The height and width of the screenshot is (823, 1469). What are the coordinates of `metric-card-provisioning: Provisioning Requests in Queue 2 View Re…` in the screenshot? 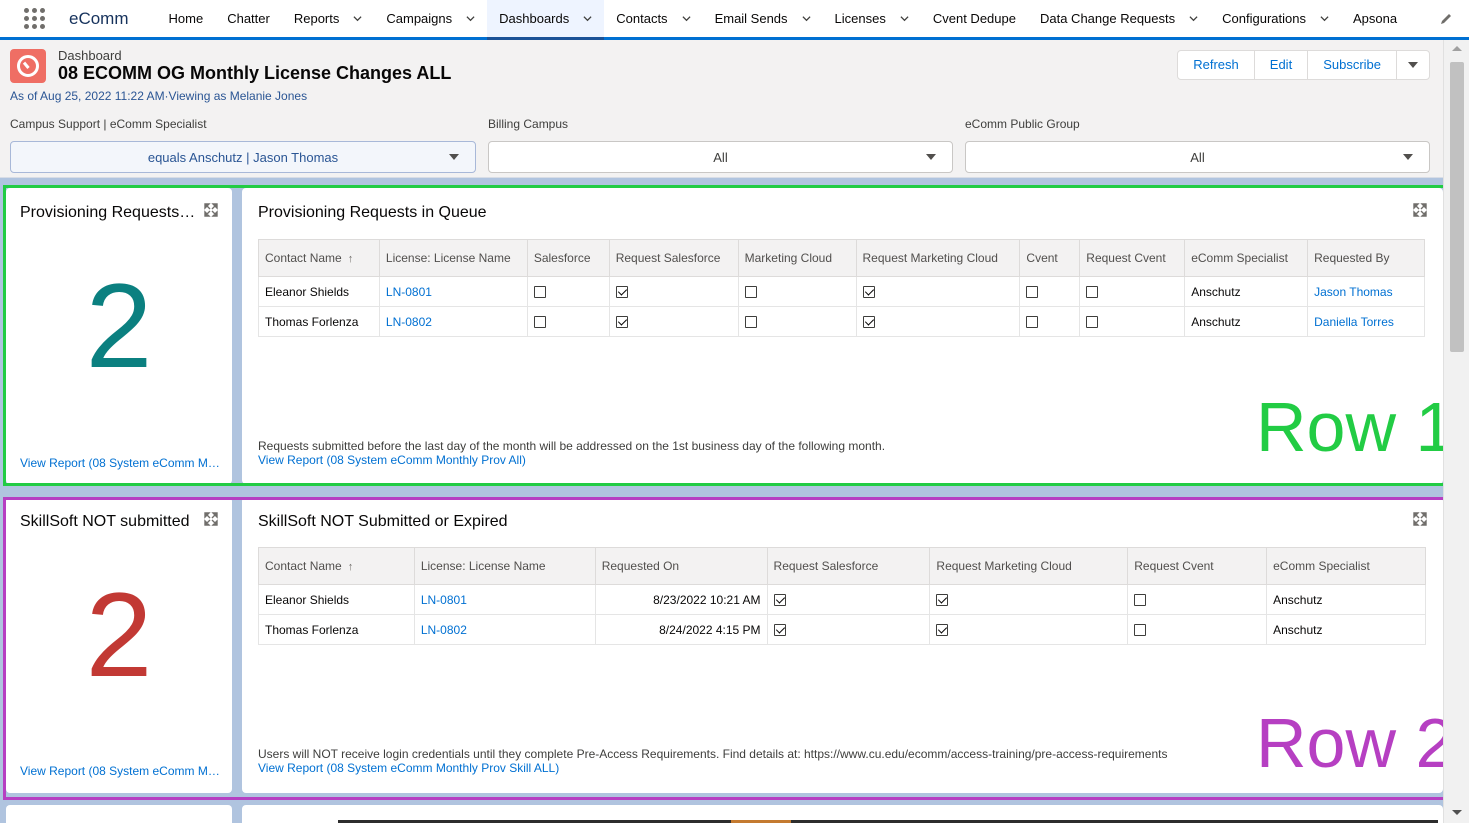 It's located at (119, 336).